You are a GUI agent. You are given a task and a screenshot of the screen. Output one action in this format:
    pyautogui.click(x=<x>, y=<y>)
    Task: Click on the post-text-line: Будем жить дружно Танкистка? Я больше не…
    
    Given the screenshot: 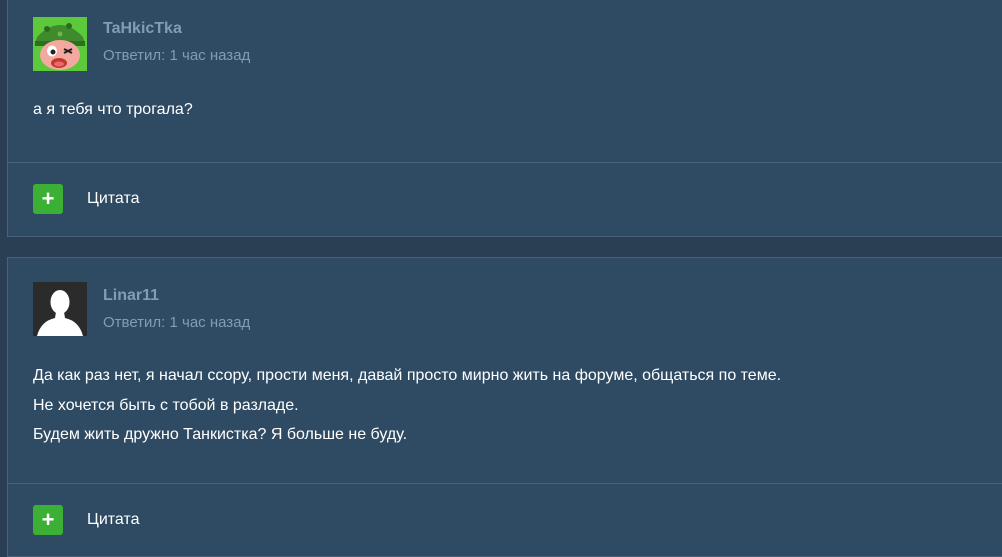 What is the action you would take?
    pyautogui.click(x=220, y=434)
    